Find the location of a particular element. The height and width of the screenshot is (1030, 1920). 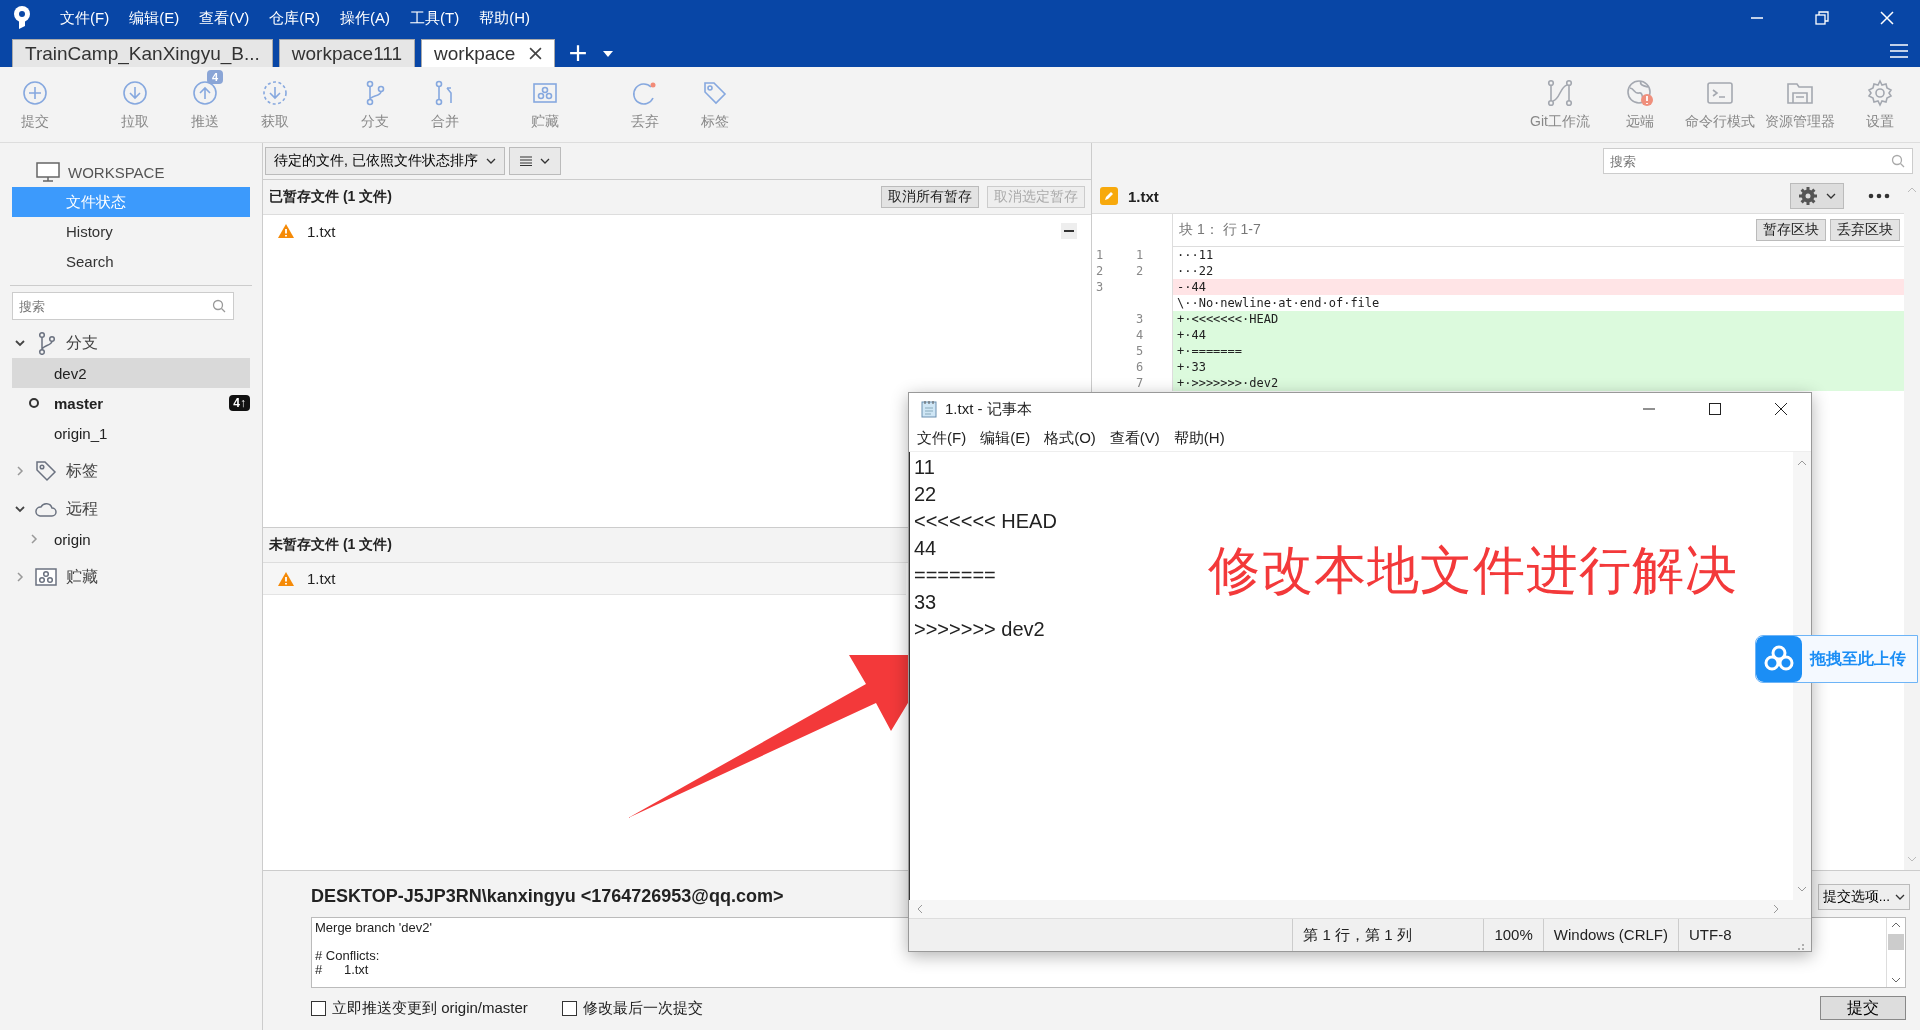

diff-line: ···11 is located at coordinates (1195, 255).